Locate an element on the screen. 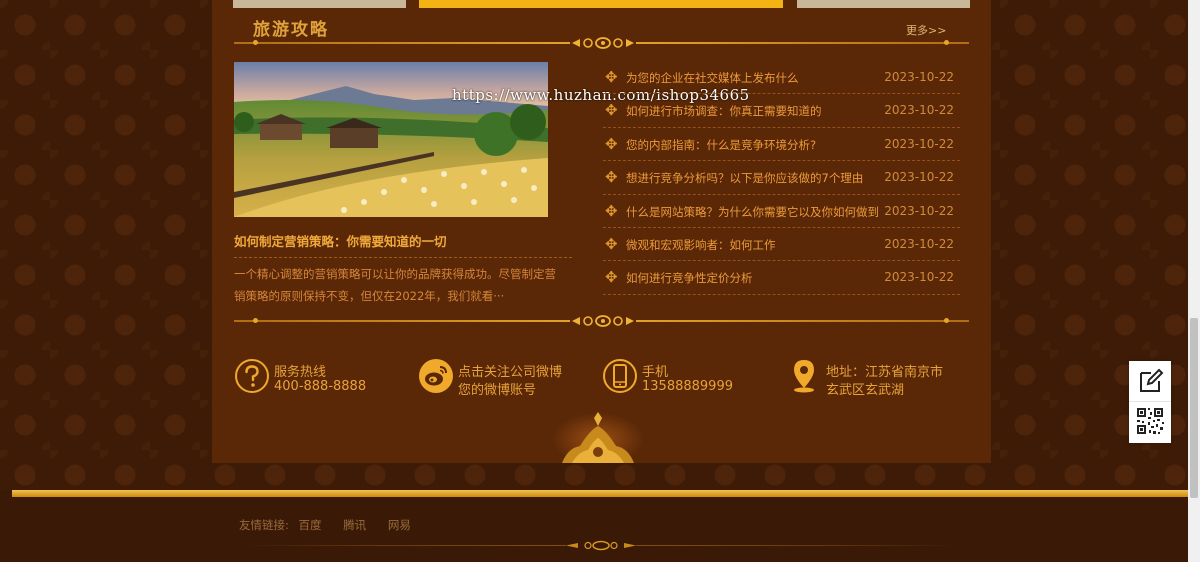 The height and width of the screenshot is (562, 1200). list-item: ✥ 如何进行市场调查：你真正需要知道的 2023-10-22 is located at coordinates (781, 111).